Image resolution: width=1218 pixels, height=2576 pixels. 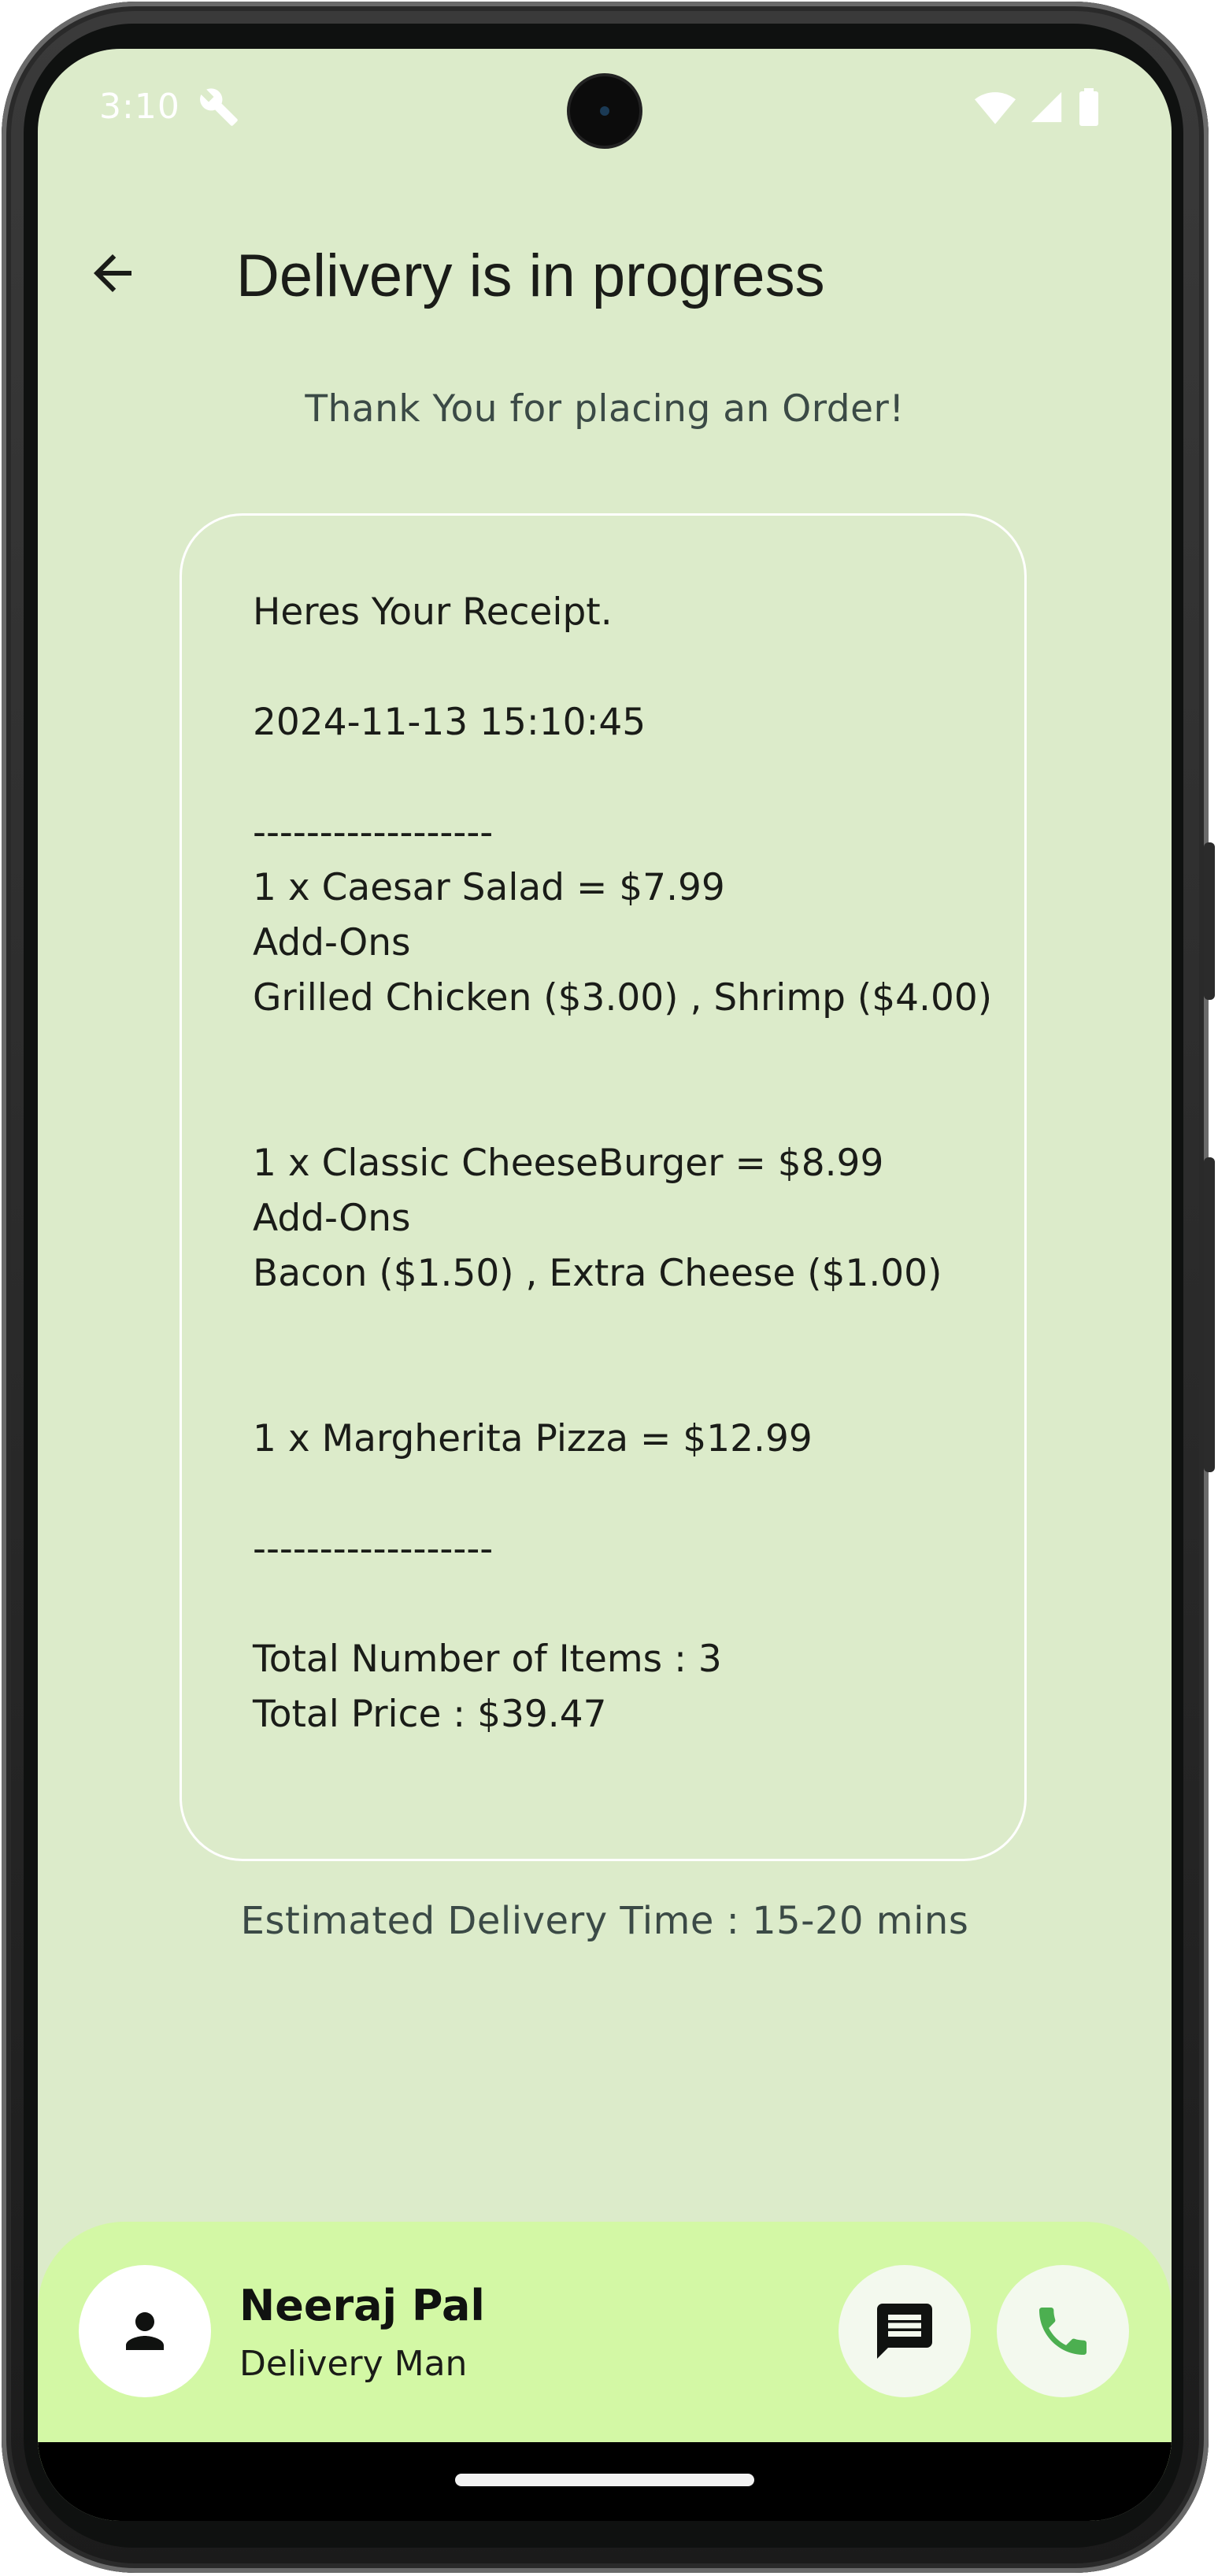 What do you see at coordinates (353, 2364) in the screenshot?
I see `driver-role: Delivery Man` at bounding box center [353, 2364].